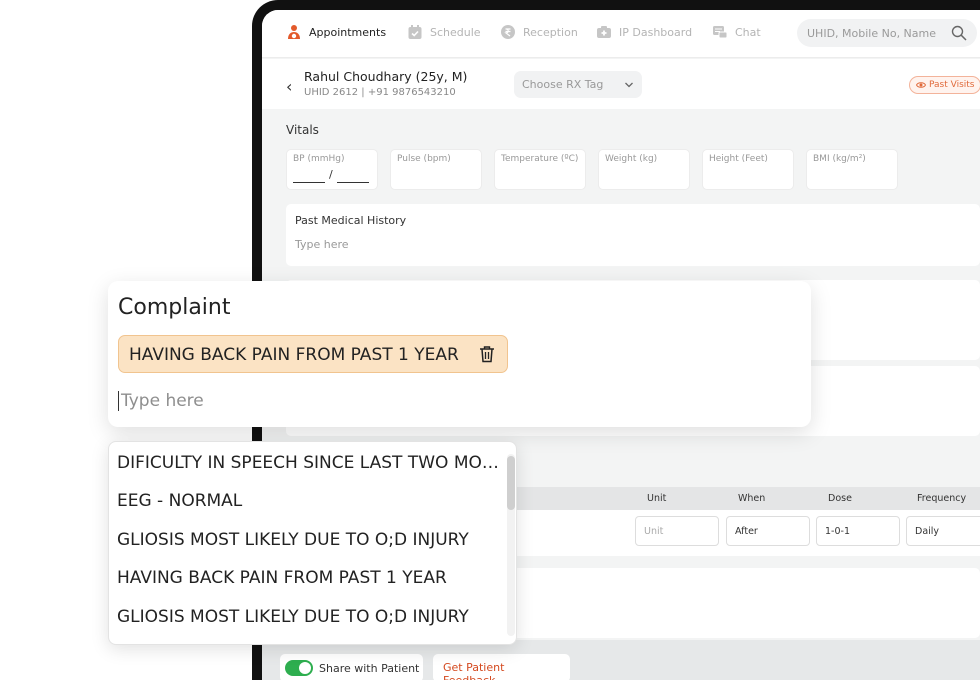 The image size is (980, 680). I want to click on suggestion-item: EEG - NORMAL, so click(309, 501).